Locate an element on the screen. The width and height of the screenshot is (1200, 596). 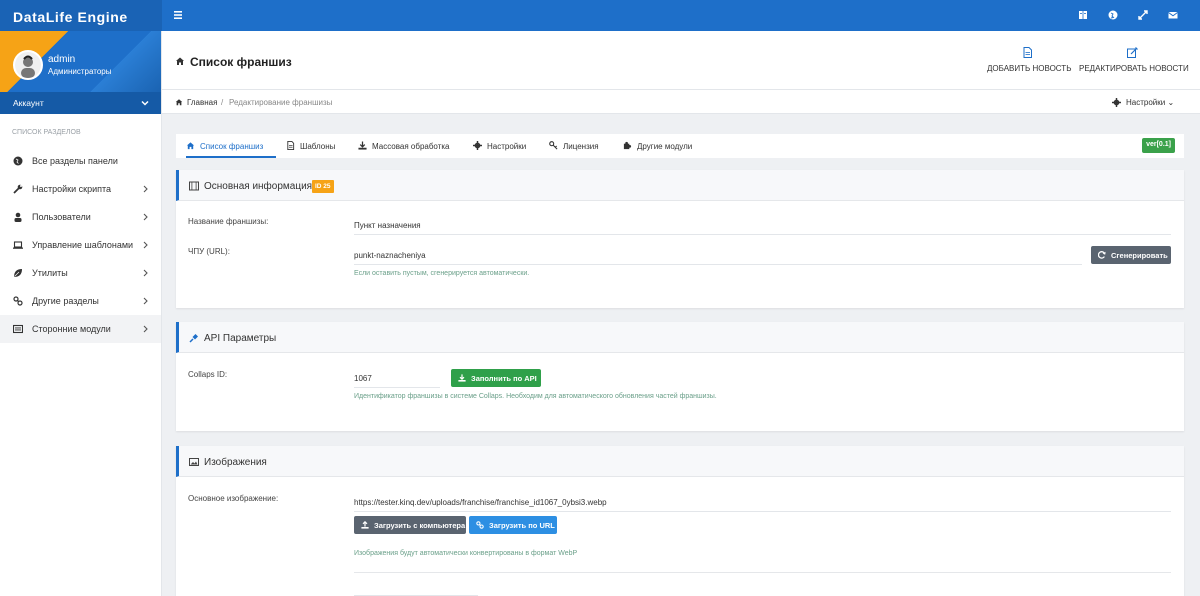
page-title: Список франшиз is located at coordinates (241, 62).